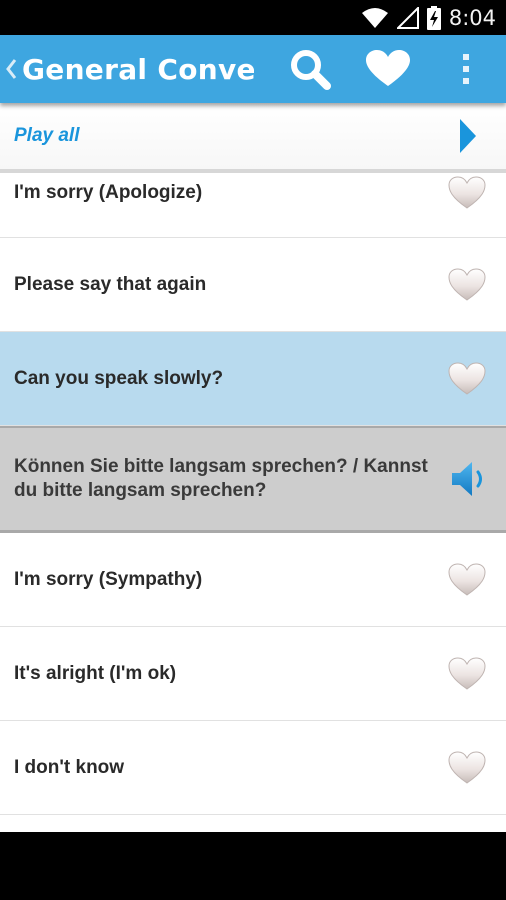  What do you see at coordinates (253, 866) in the screenshot?
I see `bottom-area` at bounding box center [253, 866].